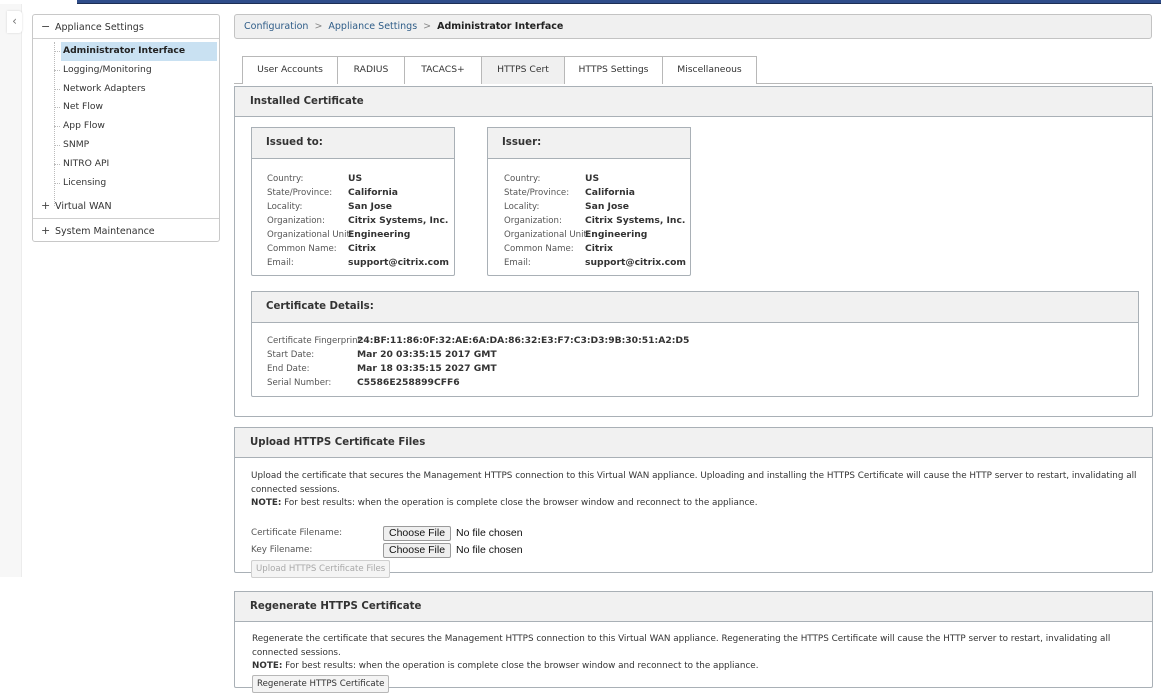  Describe the element at coordinates (136, 164) in the screenshot. I see `sidebar-item-nitro-api: NITRO API` at that location.